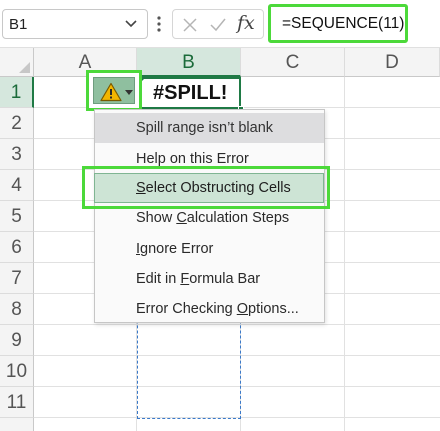 The image size is (440, 431). Describe the element at coordinates (156, 218) in the screenshot. I see `menu-item-text: Show` at that location.